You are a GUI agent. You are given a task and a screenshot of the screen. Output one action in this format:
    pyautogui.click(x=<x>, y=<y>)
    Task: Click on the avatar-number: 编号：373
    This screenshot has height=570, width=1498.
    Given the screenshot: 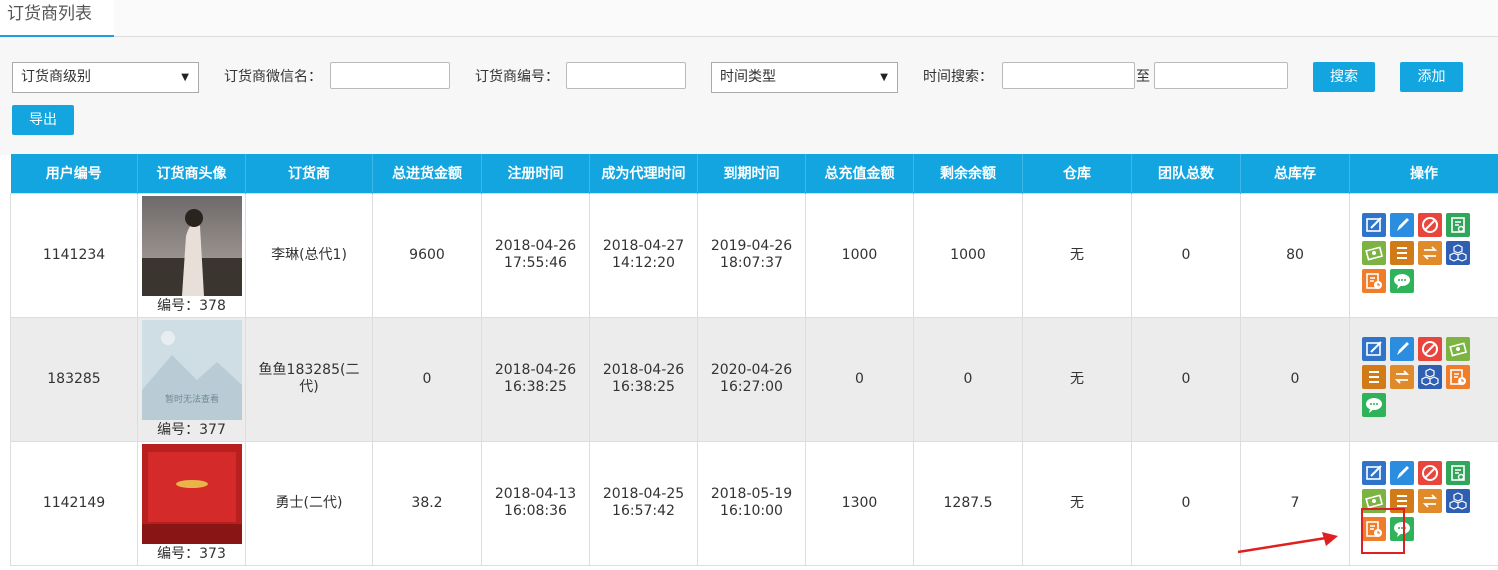 What is the action you would take?
    pyautogui.click(x=191, y=553)
    